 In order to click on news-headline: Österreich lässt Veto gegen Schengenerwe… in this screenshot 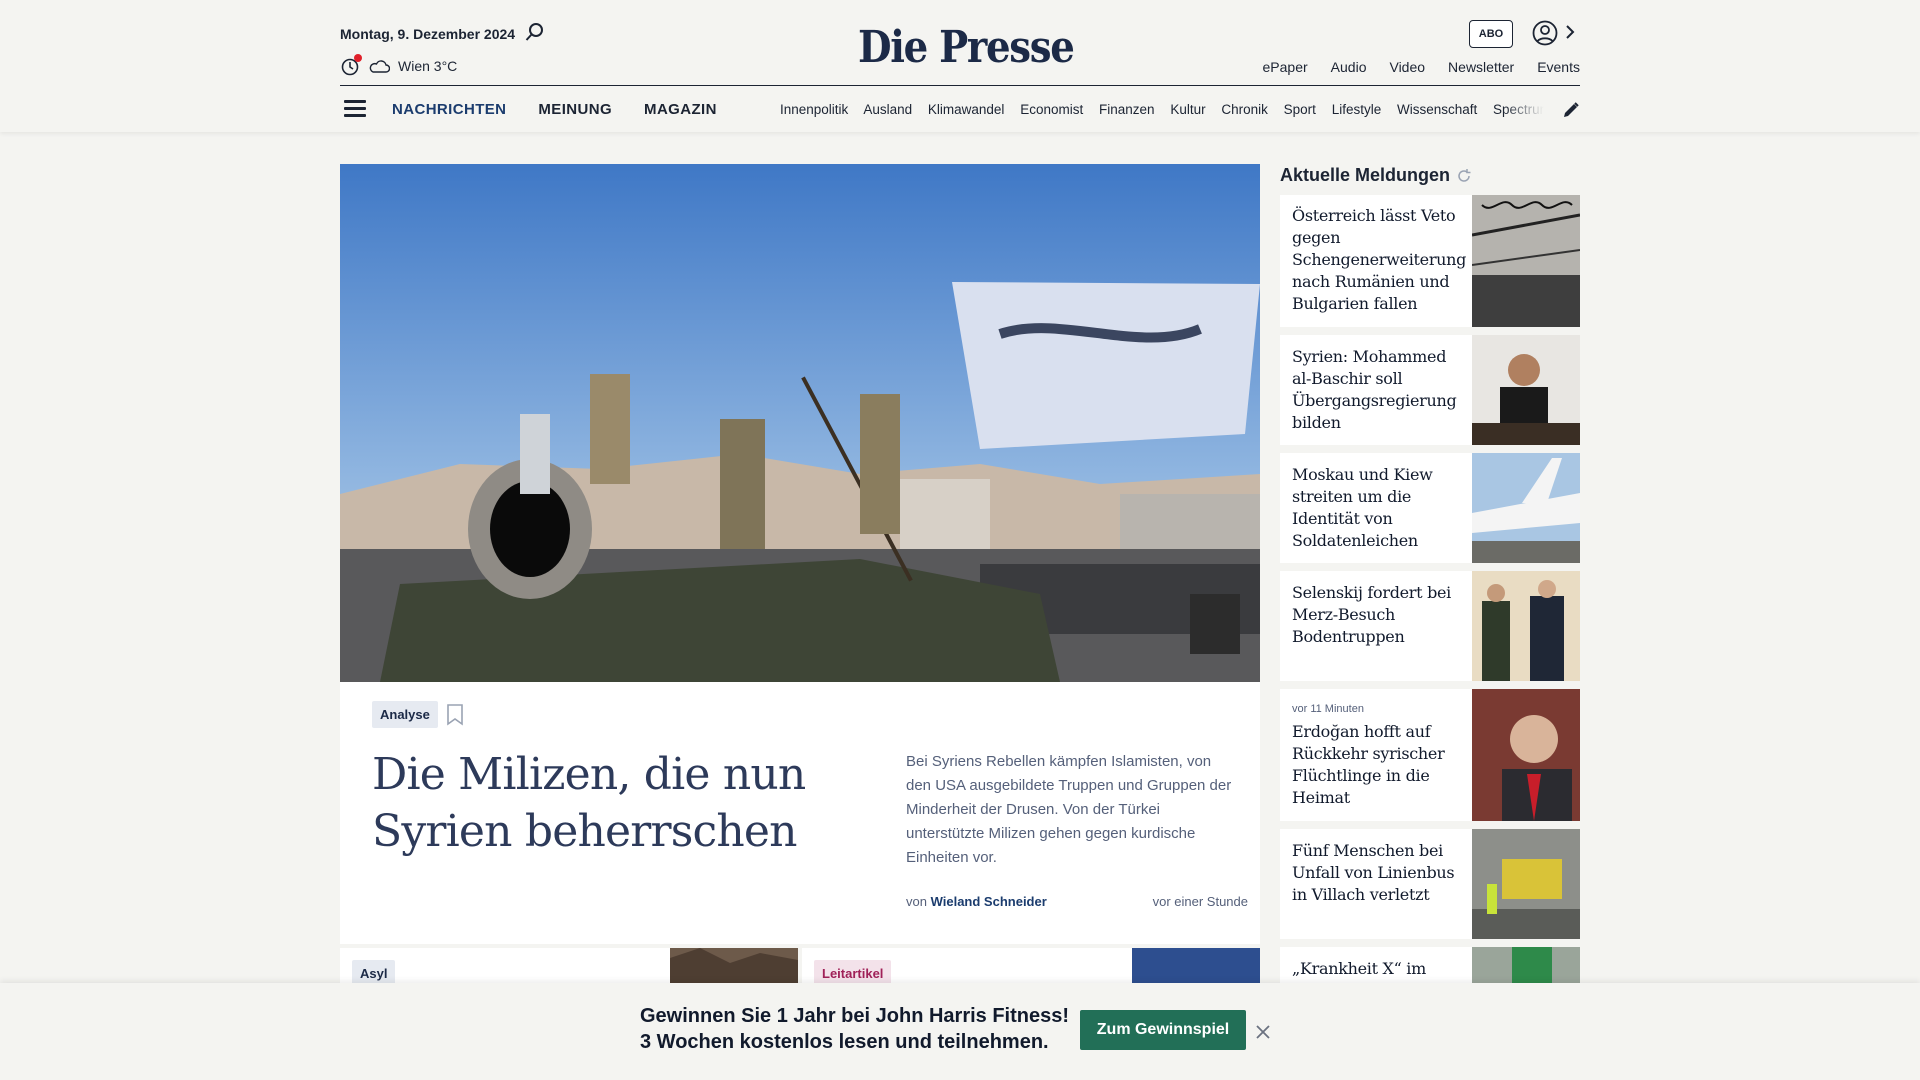, I will do `click(1379, 260)`.